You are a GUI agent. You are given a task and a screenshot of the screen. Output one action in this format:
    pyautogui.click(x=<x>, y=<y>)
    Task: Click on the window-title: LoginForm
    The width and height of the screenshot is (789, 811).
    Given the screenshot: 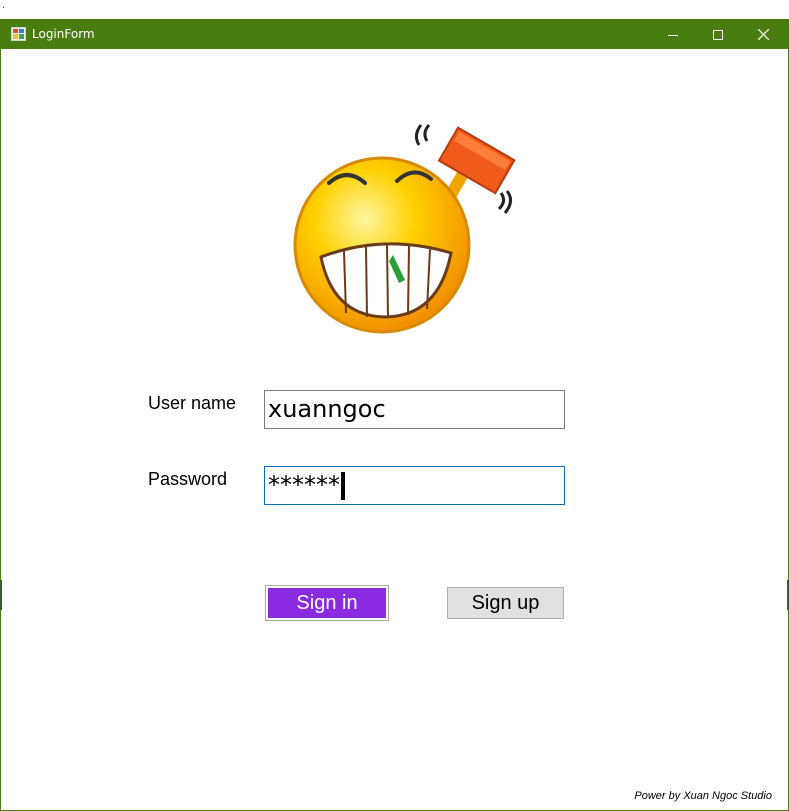 What is the action you would take?
    pyautogui.click(x=63, y=34)
    